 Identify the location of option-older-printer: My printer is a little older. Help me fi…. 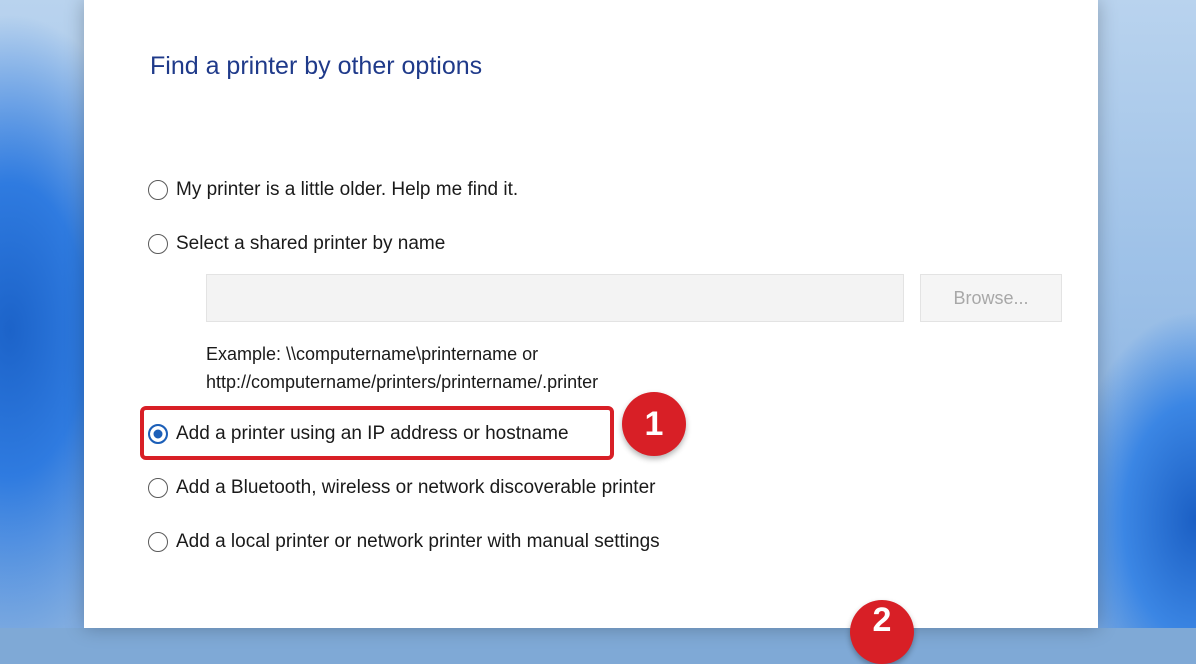
(333, 190).